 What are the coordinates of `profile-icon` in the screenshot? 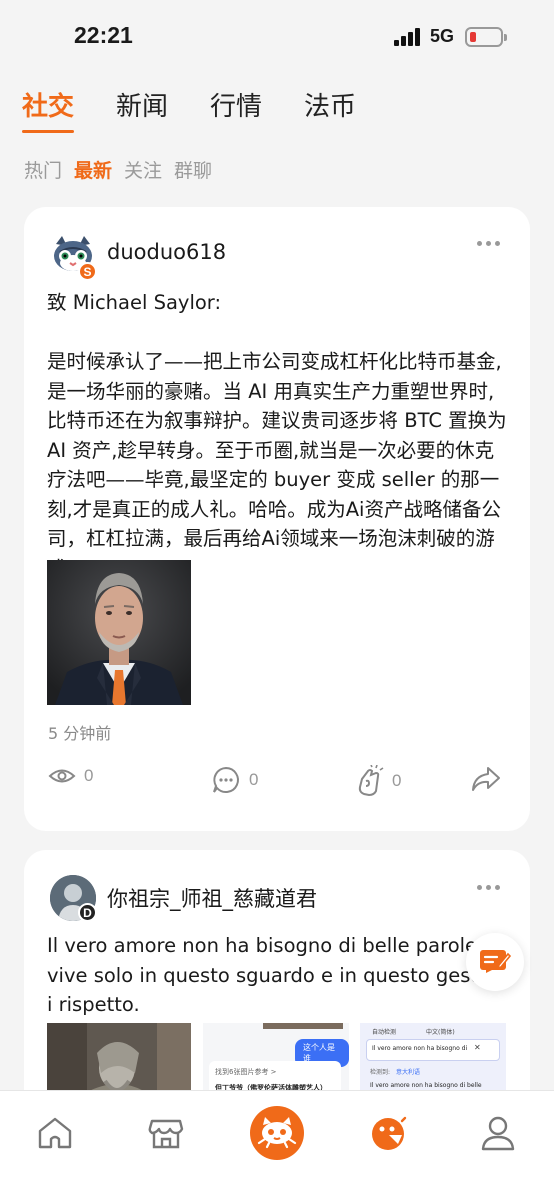 It's located at (498, 1133).